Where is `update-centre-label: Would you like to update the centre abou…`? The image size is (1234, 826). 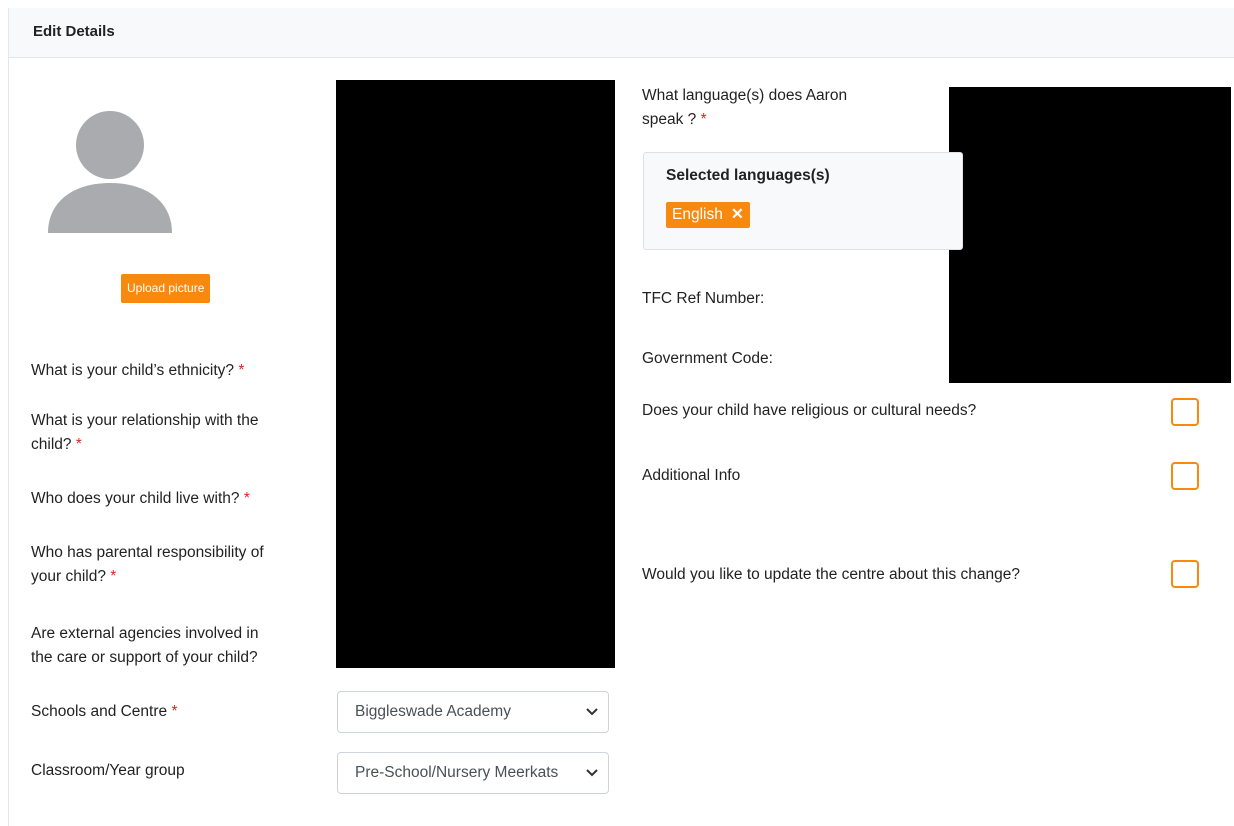
update-centre-label: Would you like to update the centre abou… is located at coordinates (831, 574).